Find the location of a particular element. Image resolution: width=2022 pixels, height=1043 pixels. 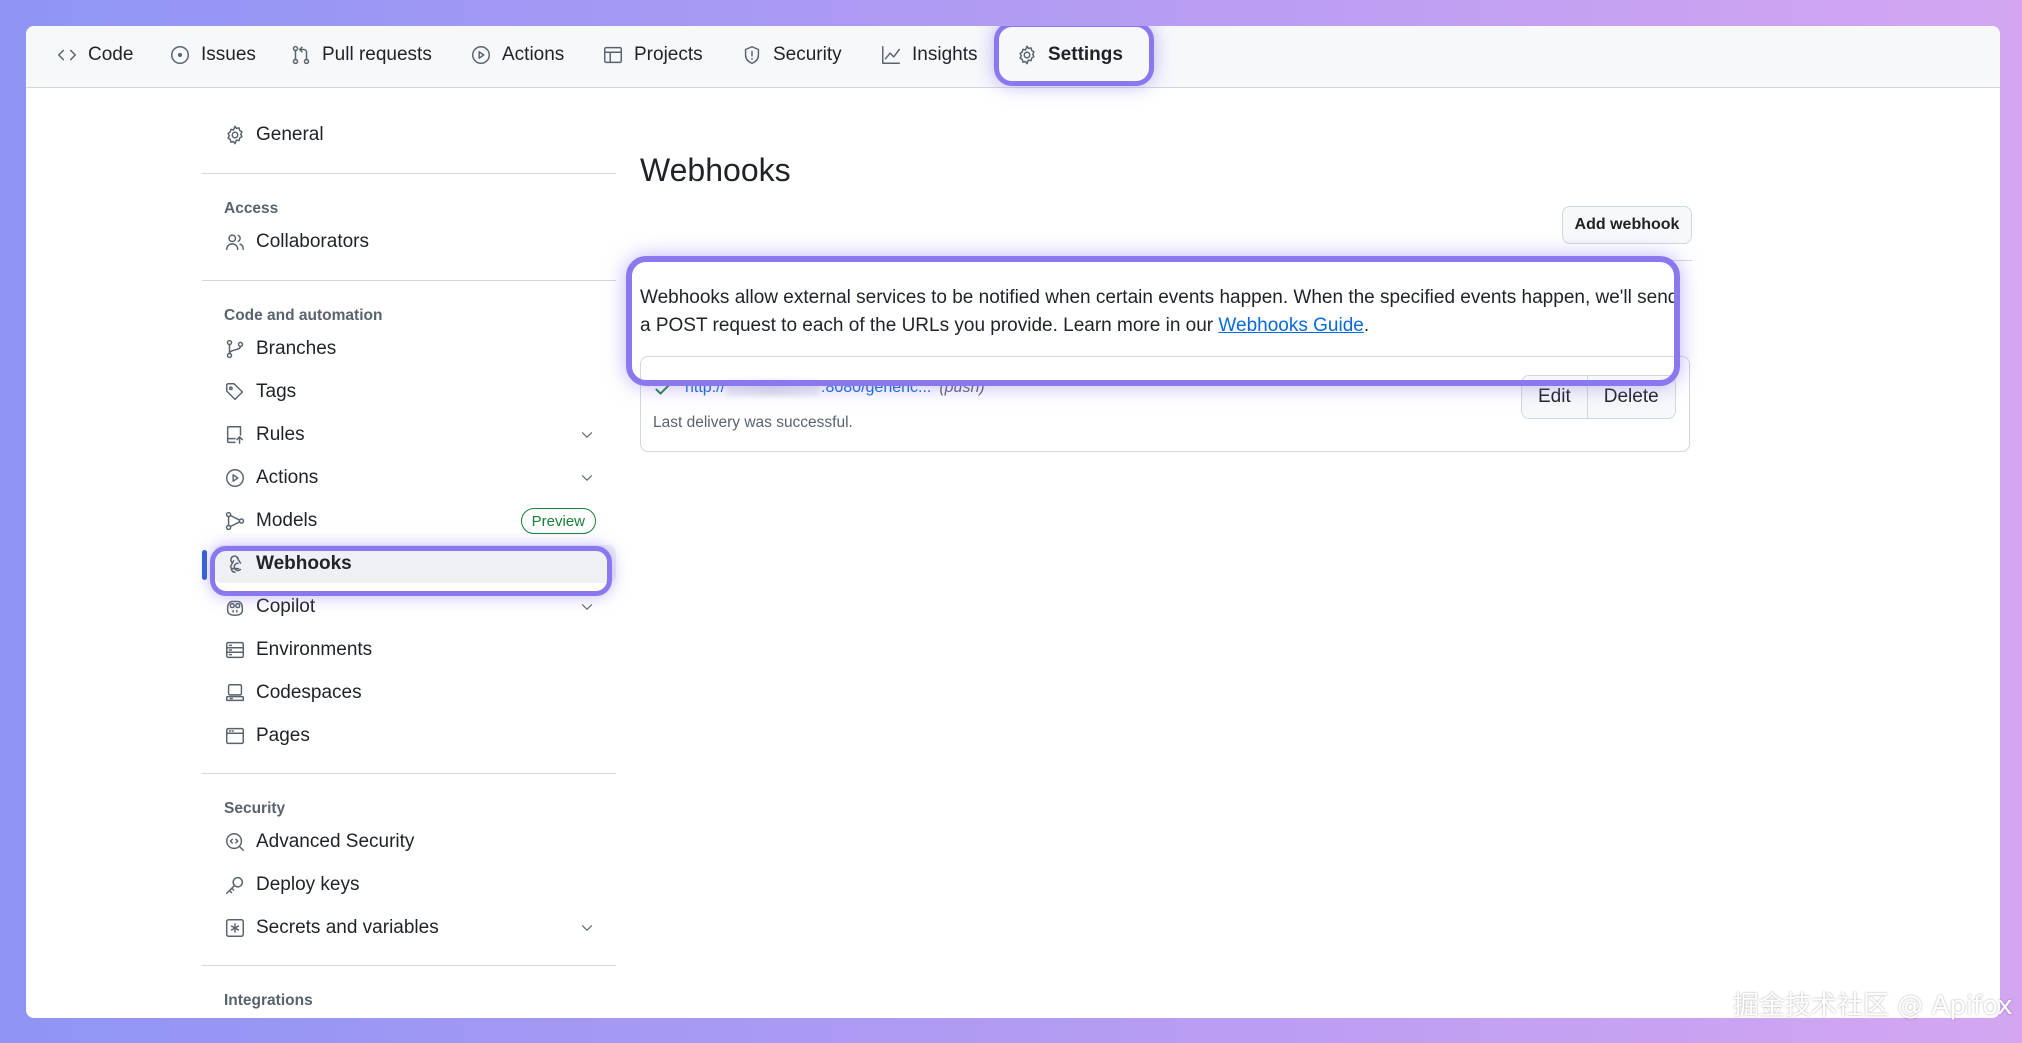

webhook-card-highlight is located at coordinates (1153, 321).